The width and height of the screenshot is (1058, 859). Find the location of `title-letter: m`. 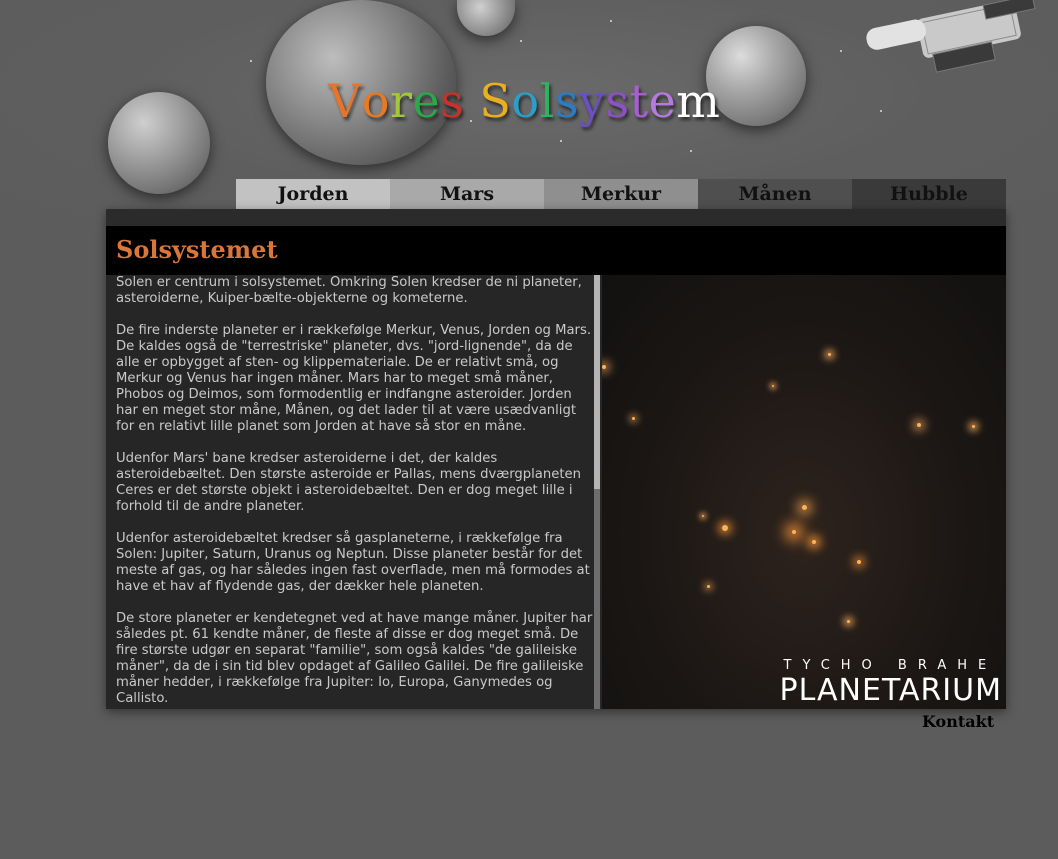

title-letter: m is located at coordinates (698, 101).